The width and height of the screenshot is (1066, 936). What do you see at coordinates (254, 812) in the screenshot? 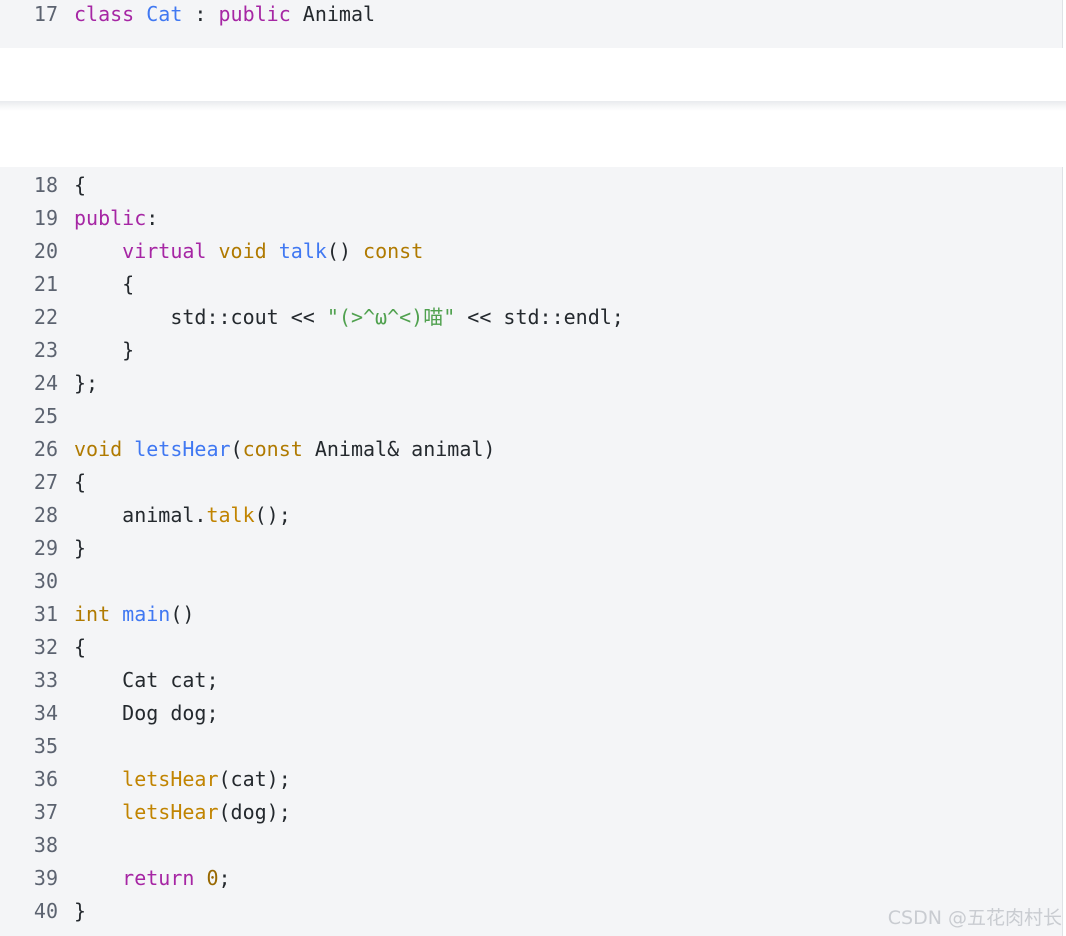
I see `code-token-plain: (dog);` at bounding box center [254, 812].